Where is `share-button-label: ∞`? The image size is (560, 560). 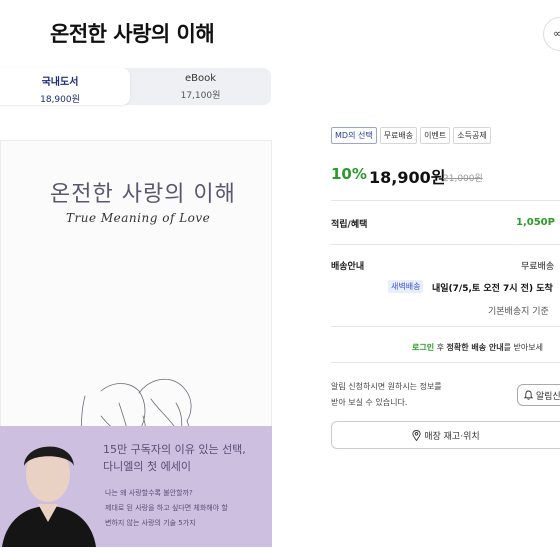 share-button-label: ∞ is located at coordinates (556, 33).